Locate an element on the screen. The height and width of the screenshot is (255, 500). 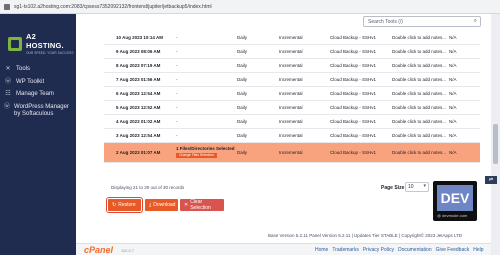
brand-logo: A2 HOSTING. OUR SPEED. YOUR SUCCESS is located at coordinates (42, 43).